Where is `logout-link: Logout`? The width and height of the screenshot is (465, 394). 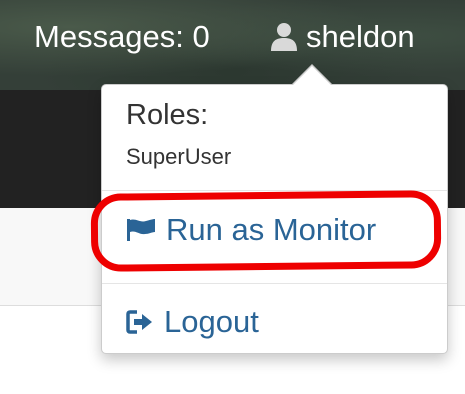 logout-link: Logout is located at coordinates (192, 322).